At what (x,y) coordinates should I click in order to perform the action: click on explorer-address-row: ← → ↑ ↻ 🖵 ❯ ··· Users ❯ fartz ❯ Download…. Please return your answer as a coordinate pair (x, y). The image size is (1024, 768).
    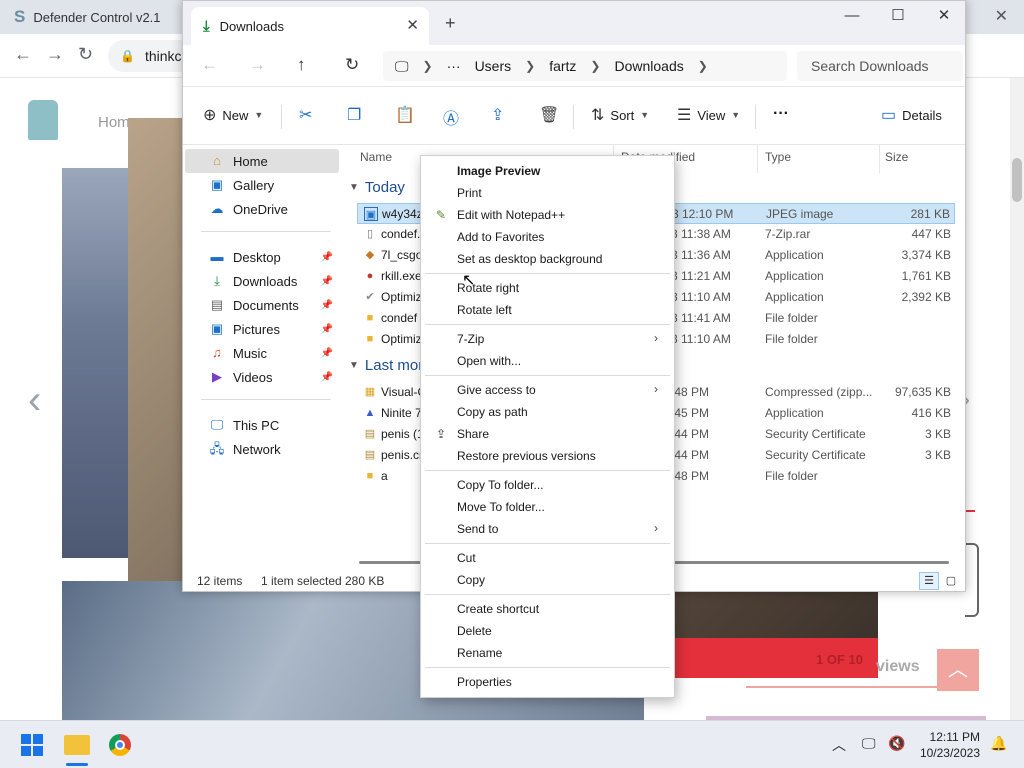
    Looking at the image, I should click on (574, 66).